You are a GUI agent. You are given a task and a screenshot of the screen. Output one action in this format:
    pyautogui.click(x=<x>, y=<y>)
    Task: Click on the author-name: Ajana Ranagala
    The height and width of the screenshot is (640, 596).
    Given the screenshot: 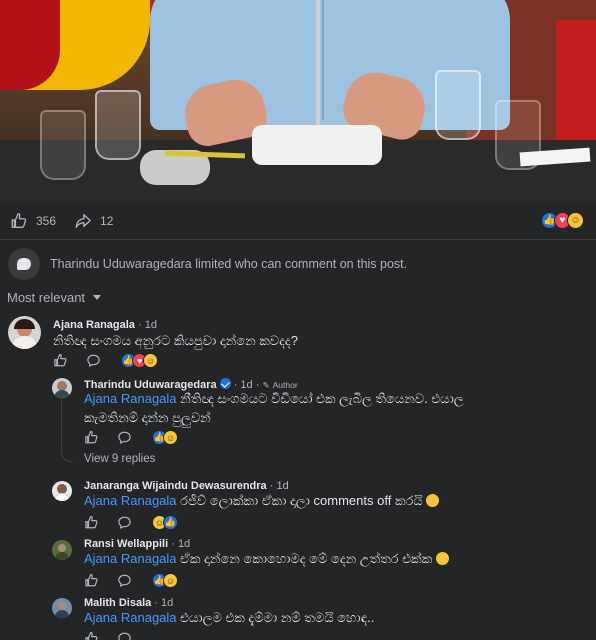 What is the action you would take?
    pyautogui.click(x=94, y=325)
    